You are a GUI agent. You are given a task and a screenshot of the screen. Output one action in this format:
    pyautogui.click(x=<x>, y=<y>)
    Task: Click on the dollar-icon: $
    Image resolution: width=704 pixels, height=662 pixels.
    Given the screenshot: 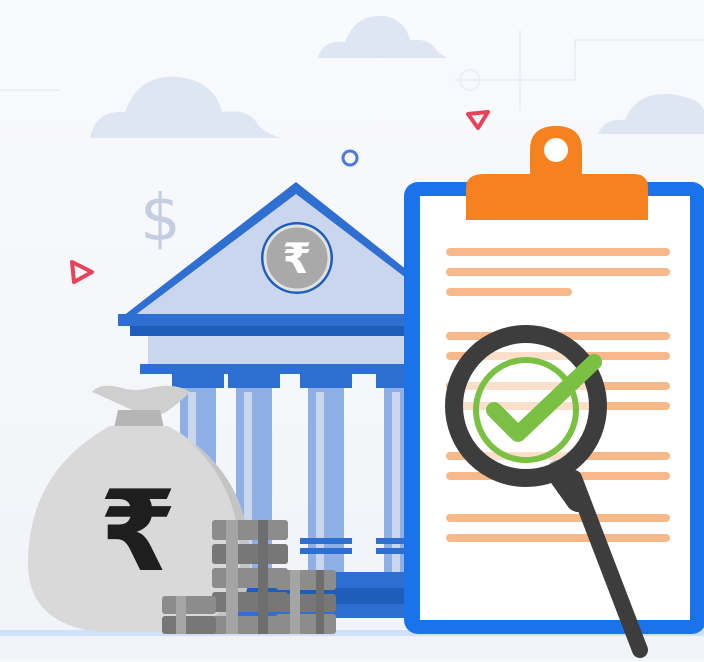 What is the action you would take?
    pyautogui.click(x=160, y=219)
    